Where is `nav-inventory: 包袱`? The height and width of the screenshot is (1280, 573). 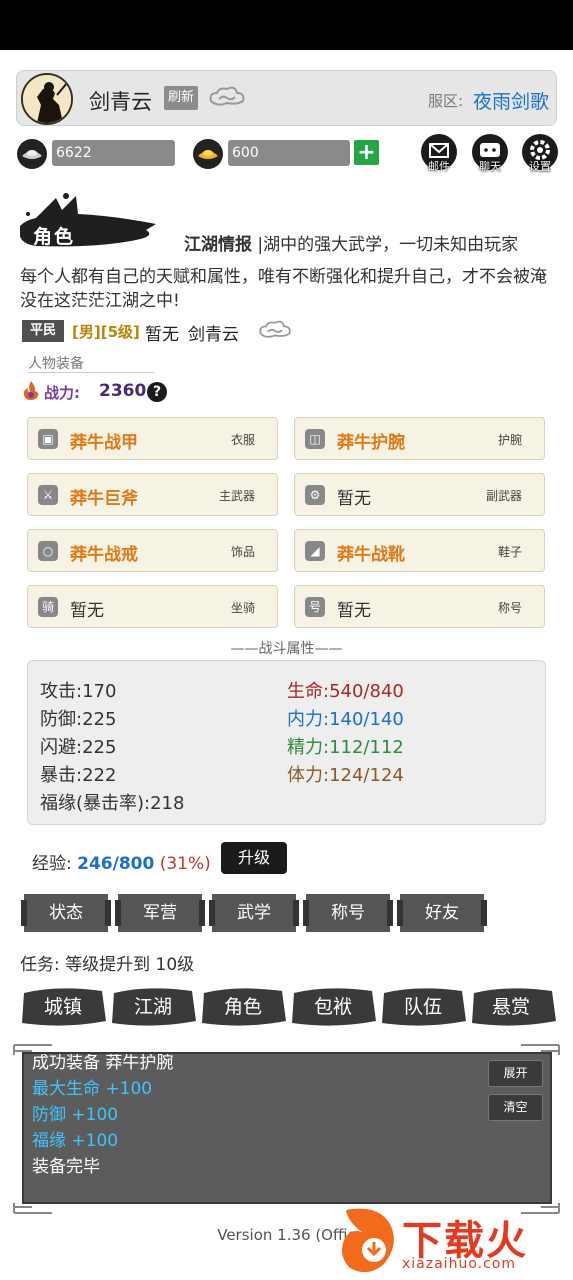 nav-inventory: 包袱 is located at coordinates (333, 1007).